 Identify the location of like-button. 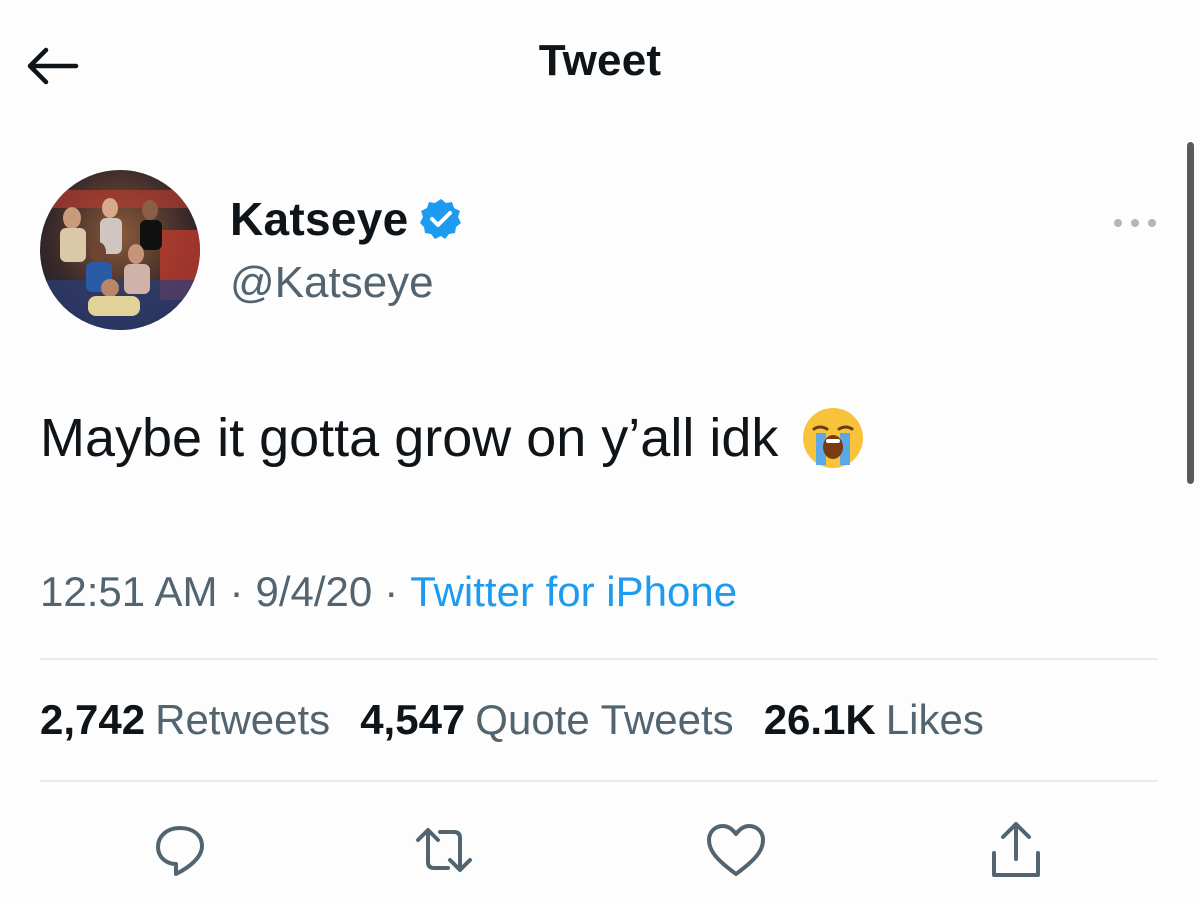
(736, 852).